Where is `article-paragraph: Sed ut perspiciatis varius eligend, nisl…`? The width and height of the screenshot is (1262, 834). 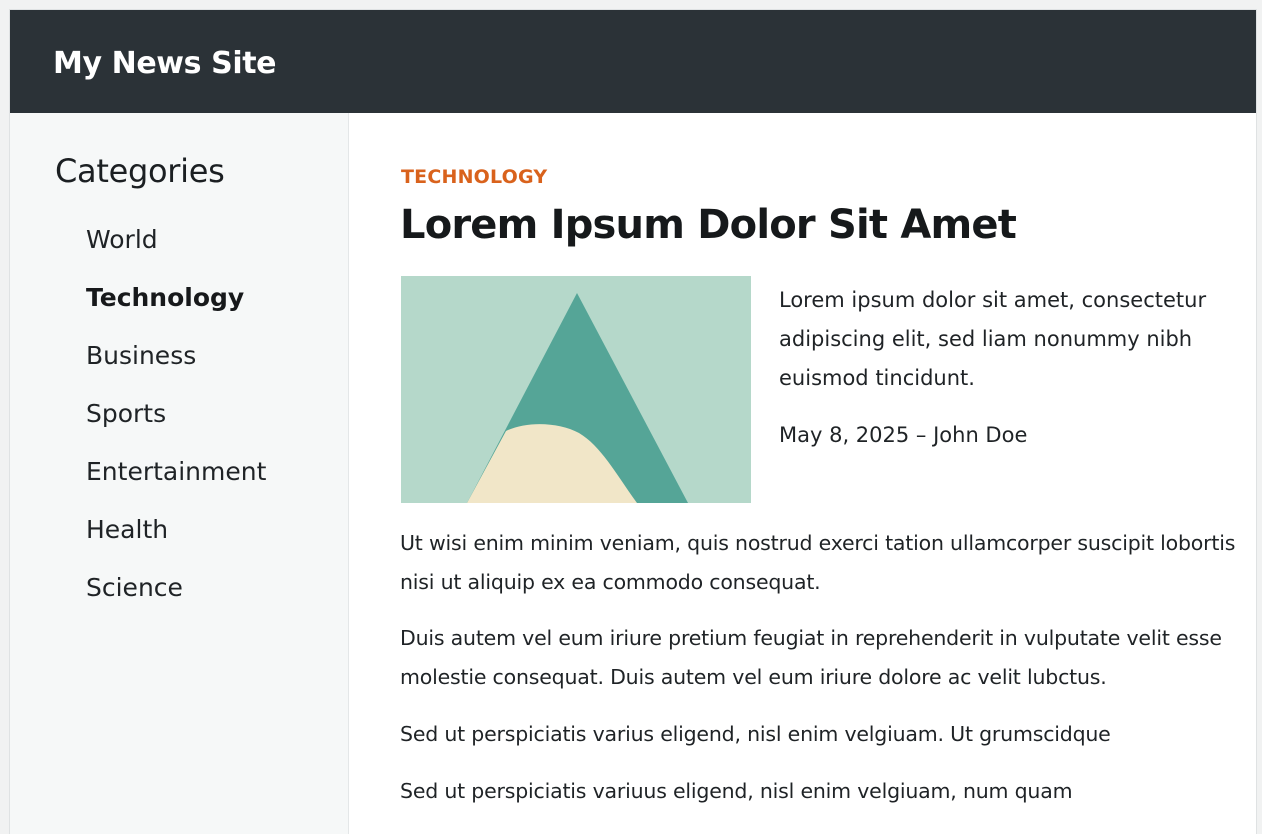
article-paragraph: Sed ut perspiciatis varius eligend, nisl… is located at coordinates (755, 734).